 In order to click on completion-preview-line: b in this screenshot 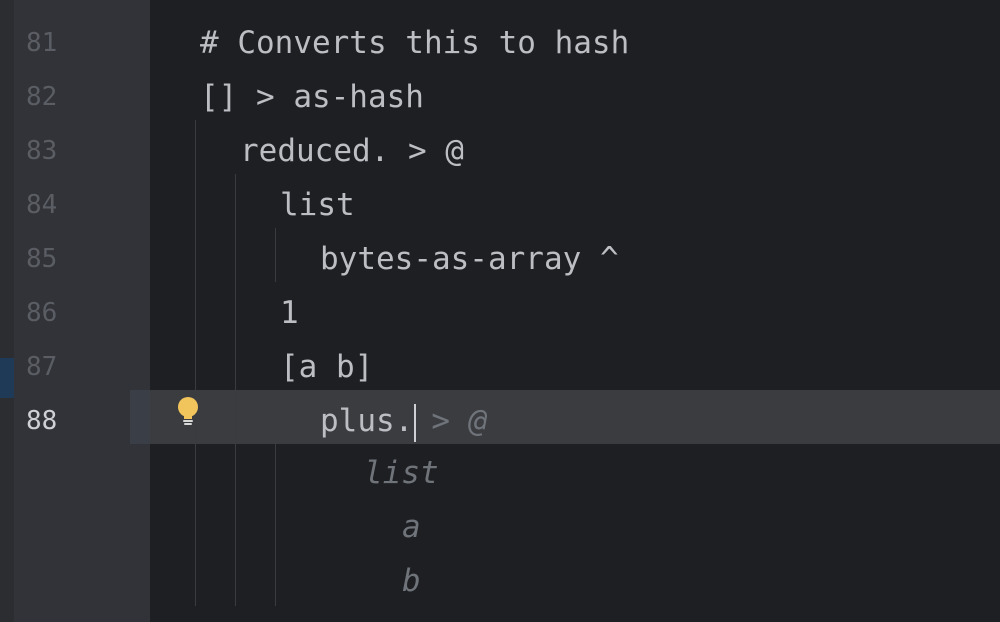, I will do `click(411, 581)`.